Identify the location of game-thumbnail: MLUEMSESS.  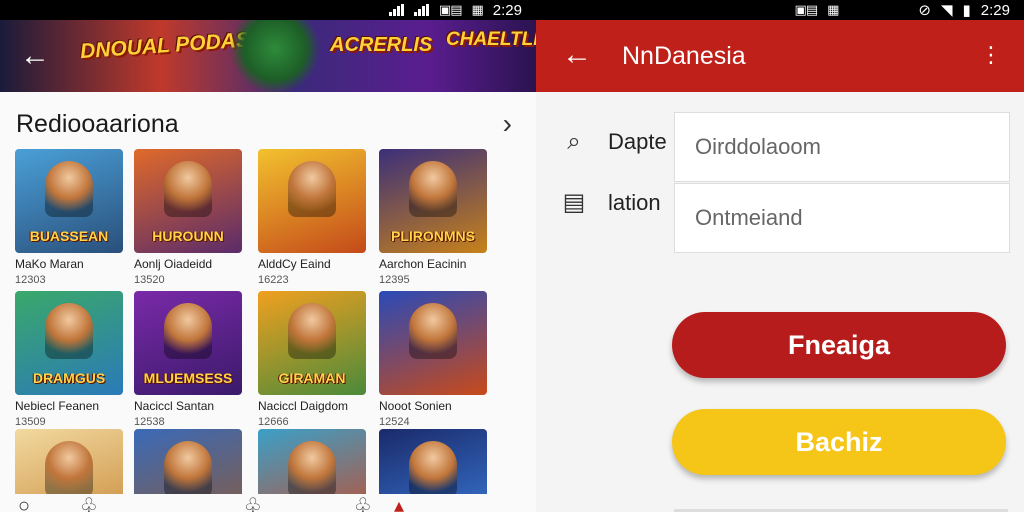
(188, 343).